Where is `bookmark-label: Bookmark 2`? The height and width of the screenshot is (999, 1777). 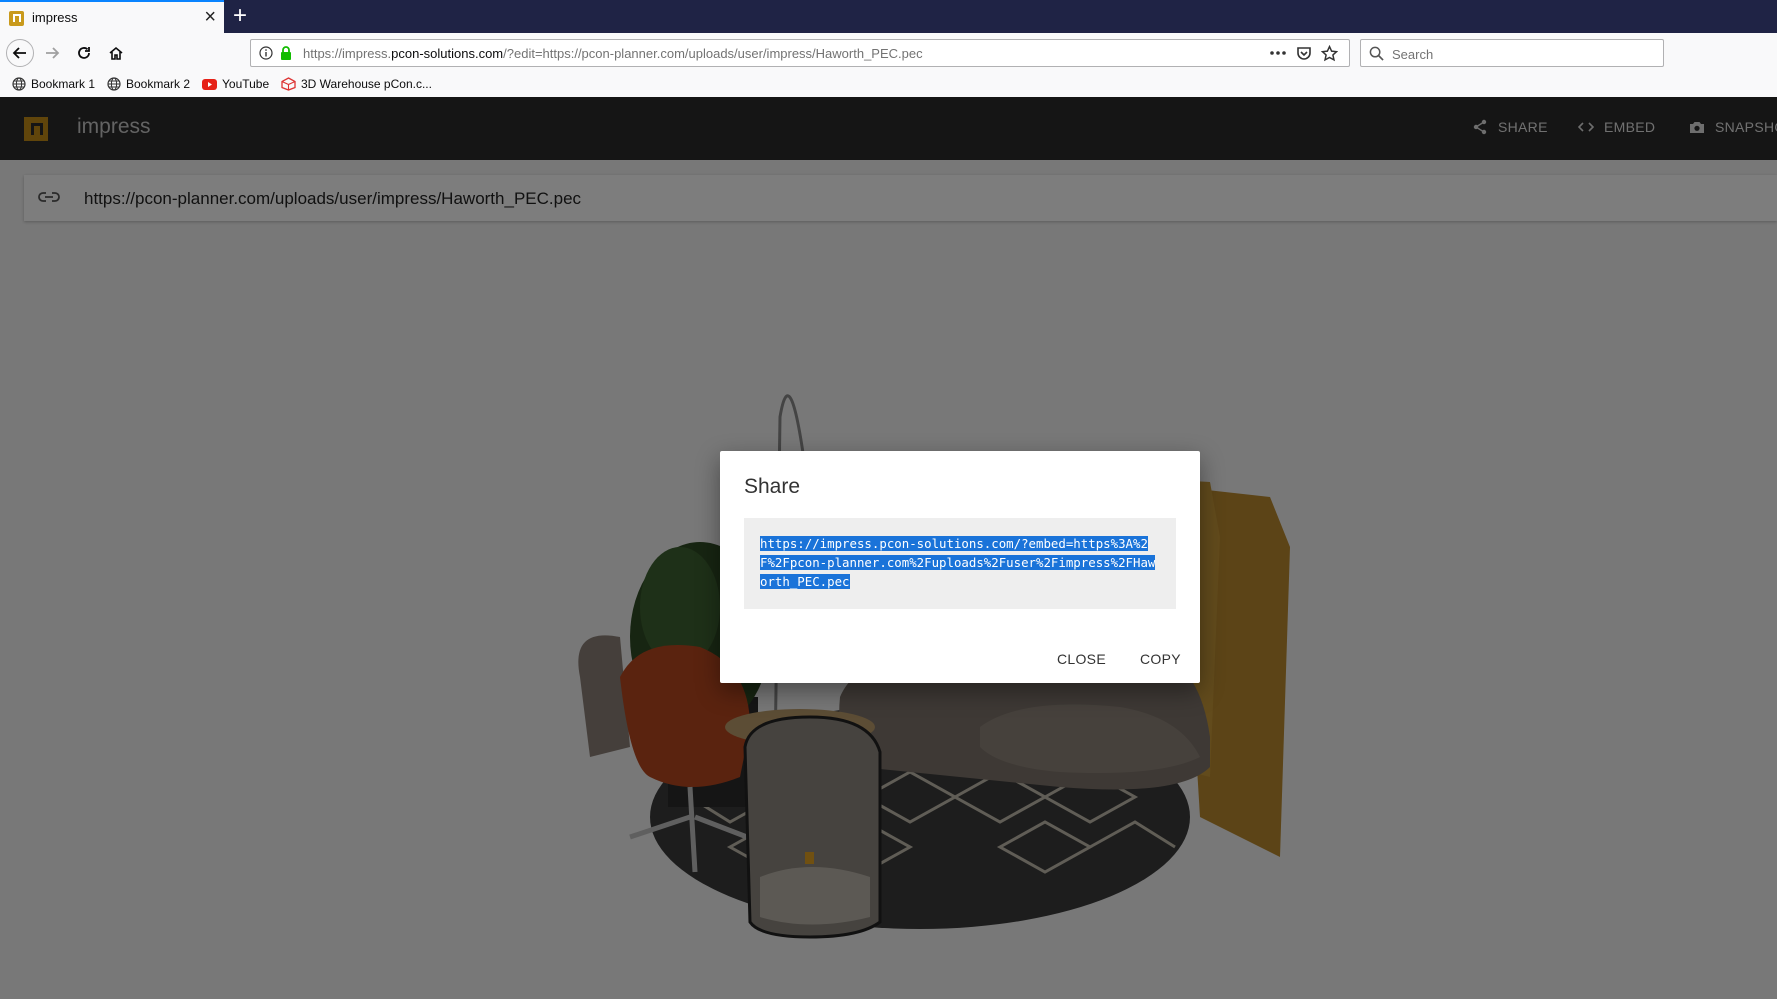 bookmark-label: Bookmark 2 is located at coordinates (158, 84).